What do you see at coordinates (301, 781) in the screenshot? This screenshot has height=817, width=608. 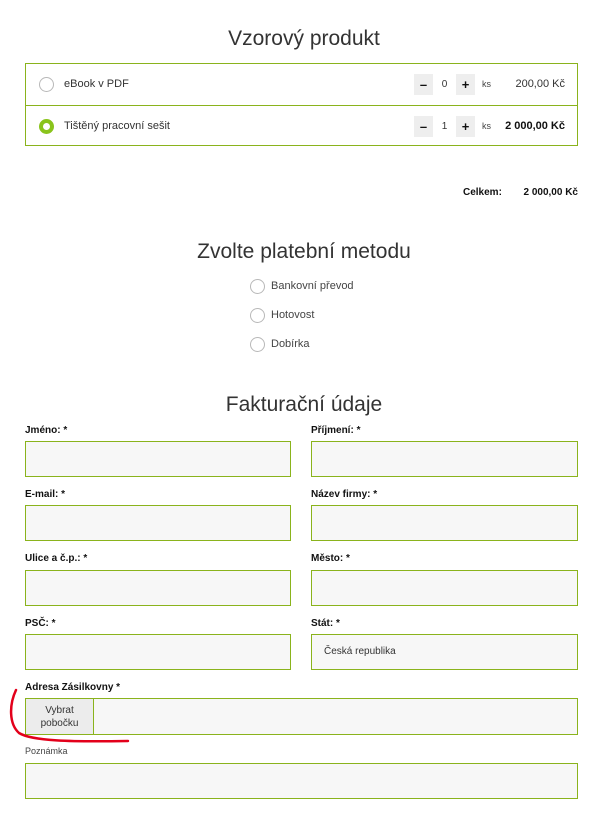 I see `note-field` at bounding box center [301, 781].